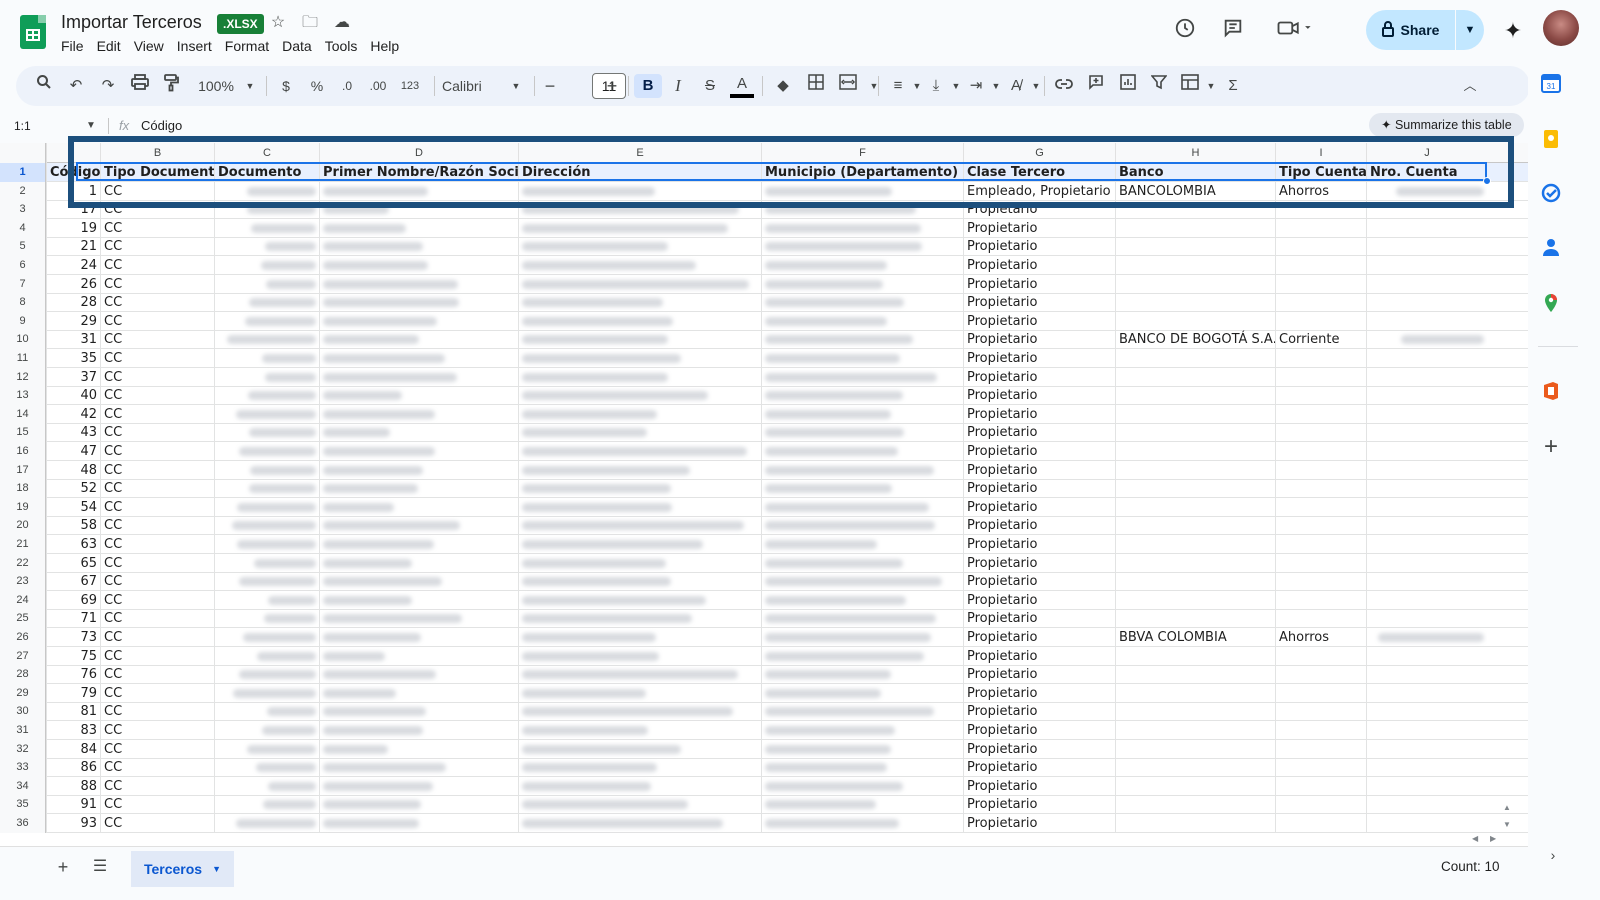  What do you see at coordinates (764, 563) in the screenshot?
I see `table-row: 22 65 CC Propietario` at bounding box center [764, 563].